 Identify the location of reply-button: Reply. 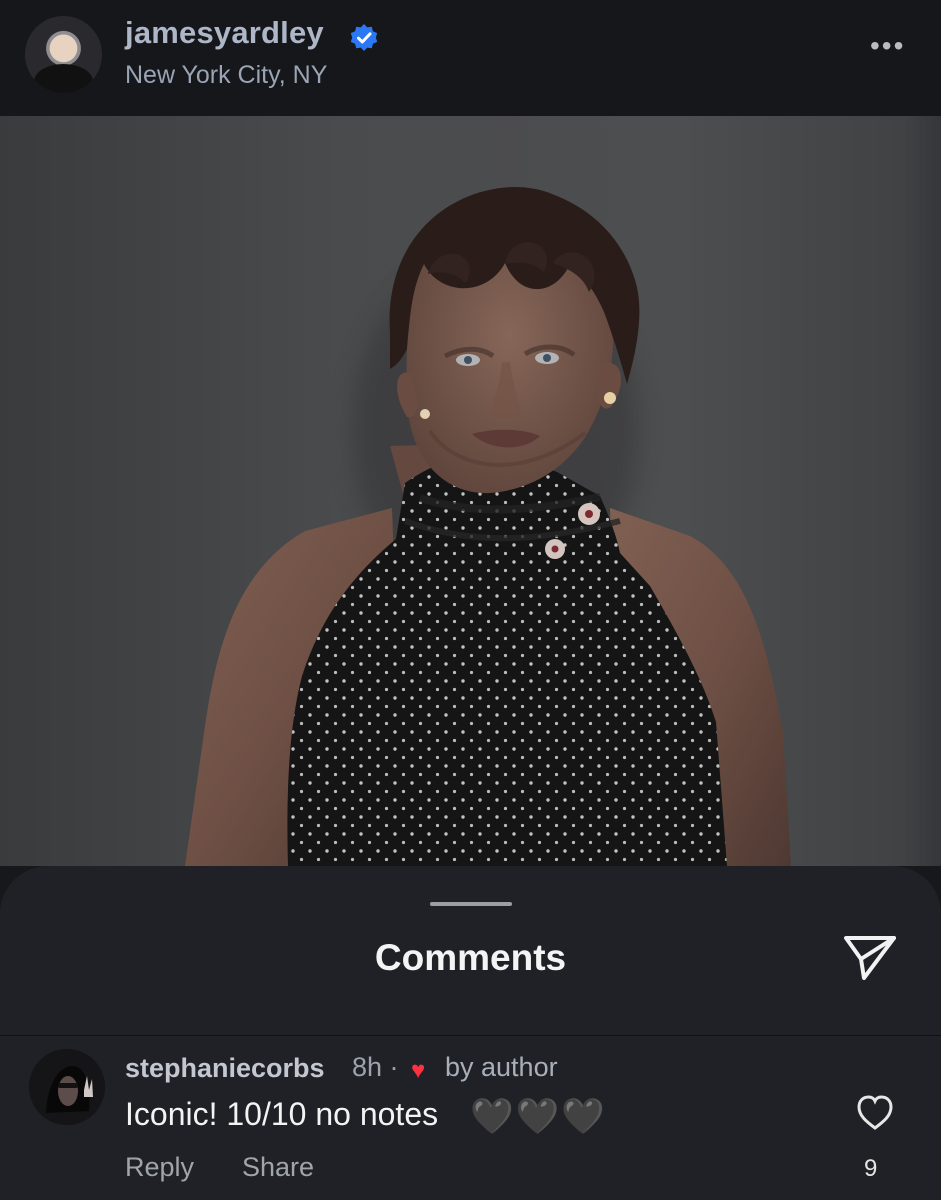
(159, 1167).